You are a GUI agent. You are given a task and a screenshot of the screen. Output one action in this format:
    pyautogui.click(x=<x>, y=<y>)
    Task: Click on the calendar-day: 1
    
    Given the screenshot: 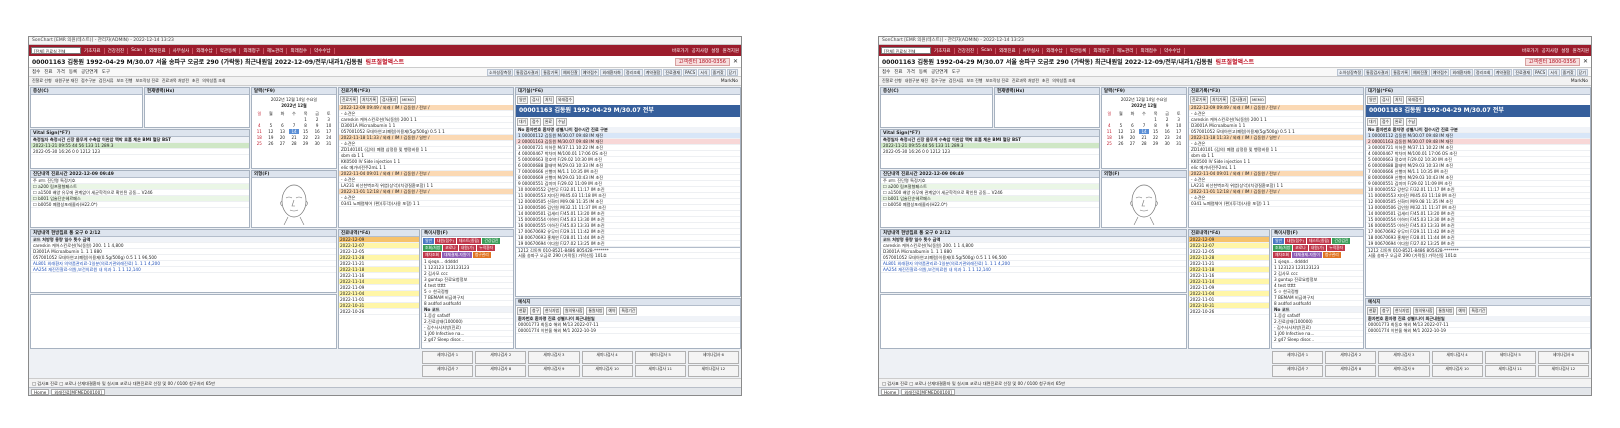 What is the action you would take?
    pyautogui.click(x=1155, y=119)
    